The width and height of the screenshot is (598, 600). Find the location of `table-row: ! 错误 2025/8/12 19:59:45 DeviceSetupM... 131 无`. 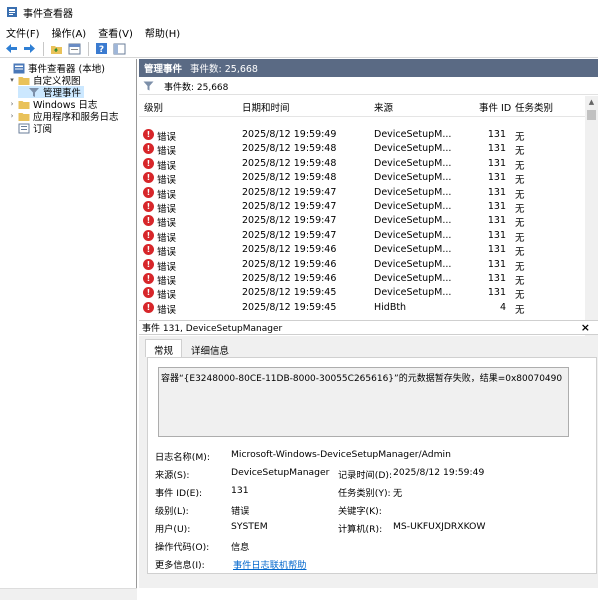

table-row: ! 错误 2025/8/12 19:59:45 DeviceSetupM... 131 无 is located at coordinates (362, 294).